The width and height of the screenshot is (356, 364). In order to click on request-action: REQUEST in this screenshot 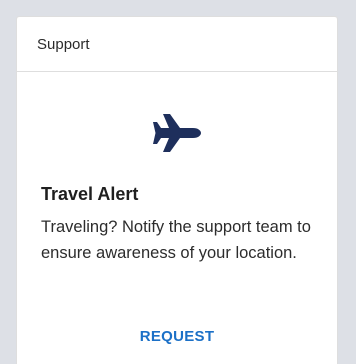, I will do `click(177, 337)`.